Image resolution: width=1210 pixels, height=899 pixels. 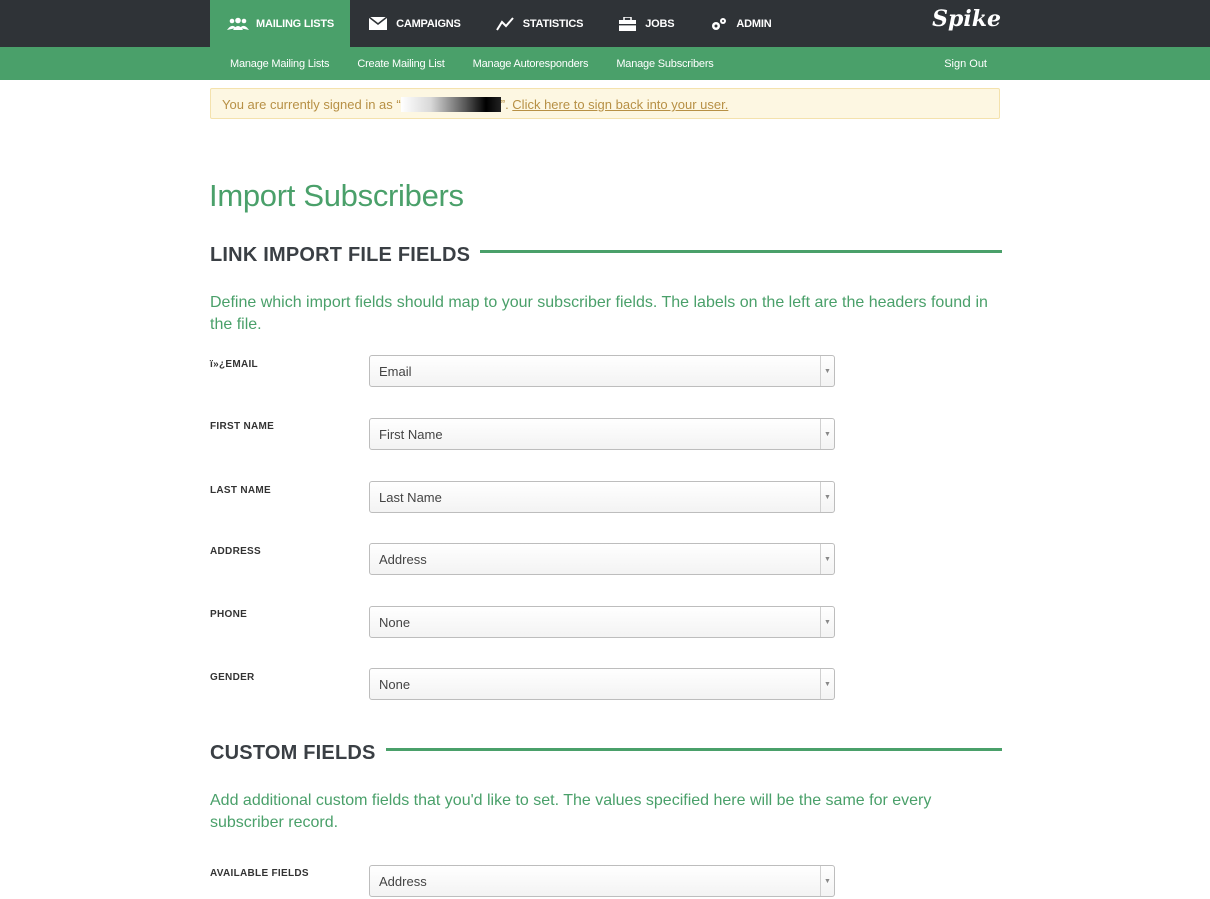 What do you see at coordinates (229, 614) in the screenshot?
I see `field-label: PHONE` at bounding box center [229, 614].